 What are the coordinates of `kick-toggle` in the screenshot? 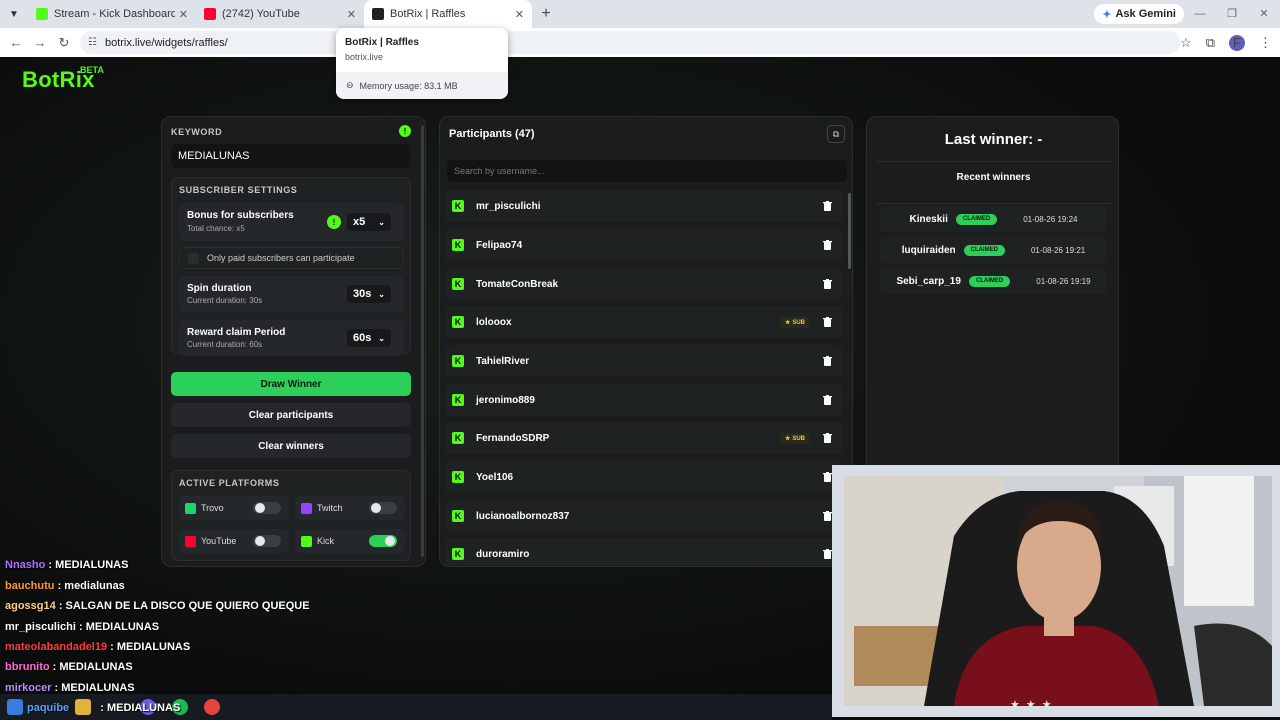 It's located at (383, 541).